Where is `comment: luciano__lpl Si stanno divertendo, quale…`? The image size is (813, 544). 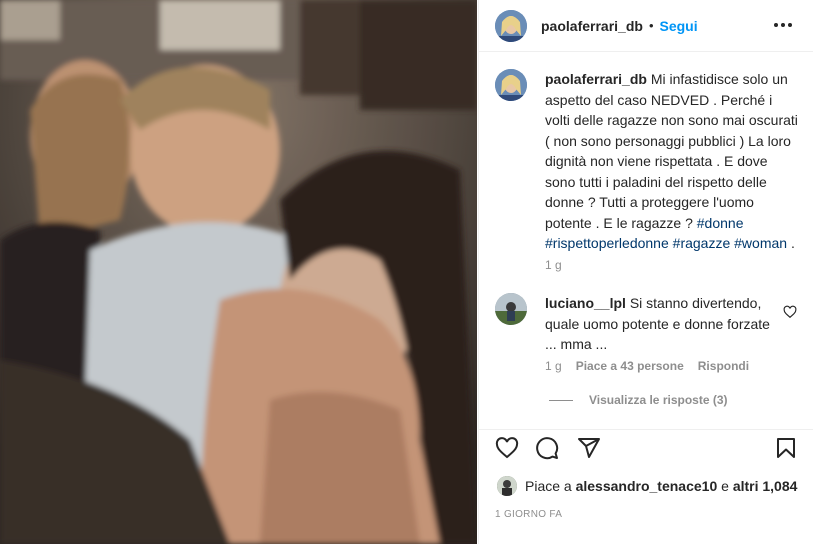
comment: luciano__lpl Si stanno divertendo, quale… is located at coordinates (650, 324).